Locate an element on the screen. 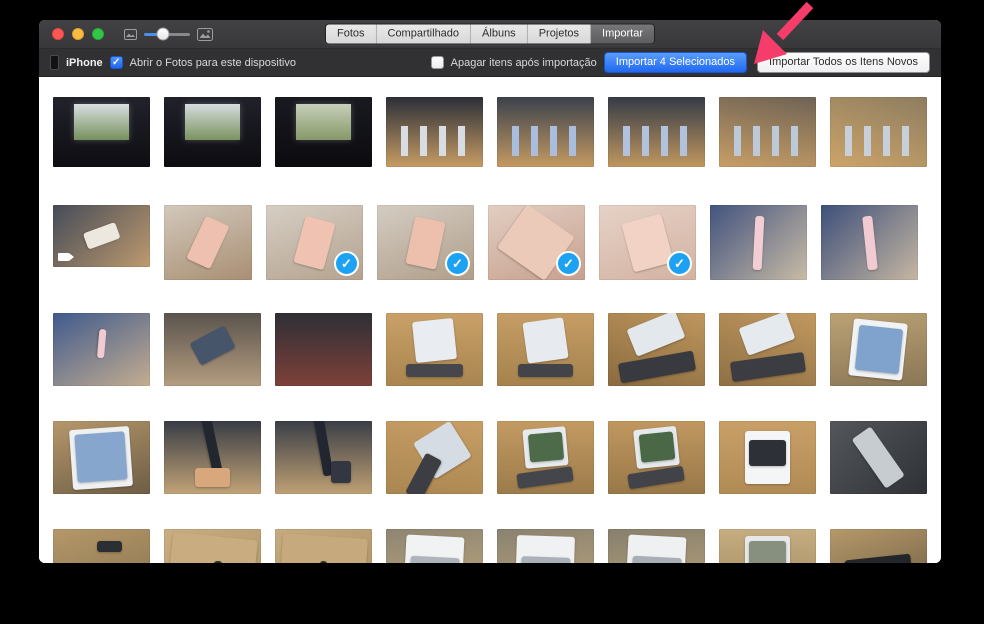 The height and width of the screenshot is (624, 984). import-all-button: Importar Todos os Itens Novos is located at coordinates (843, 62).